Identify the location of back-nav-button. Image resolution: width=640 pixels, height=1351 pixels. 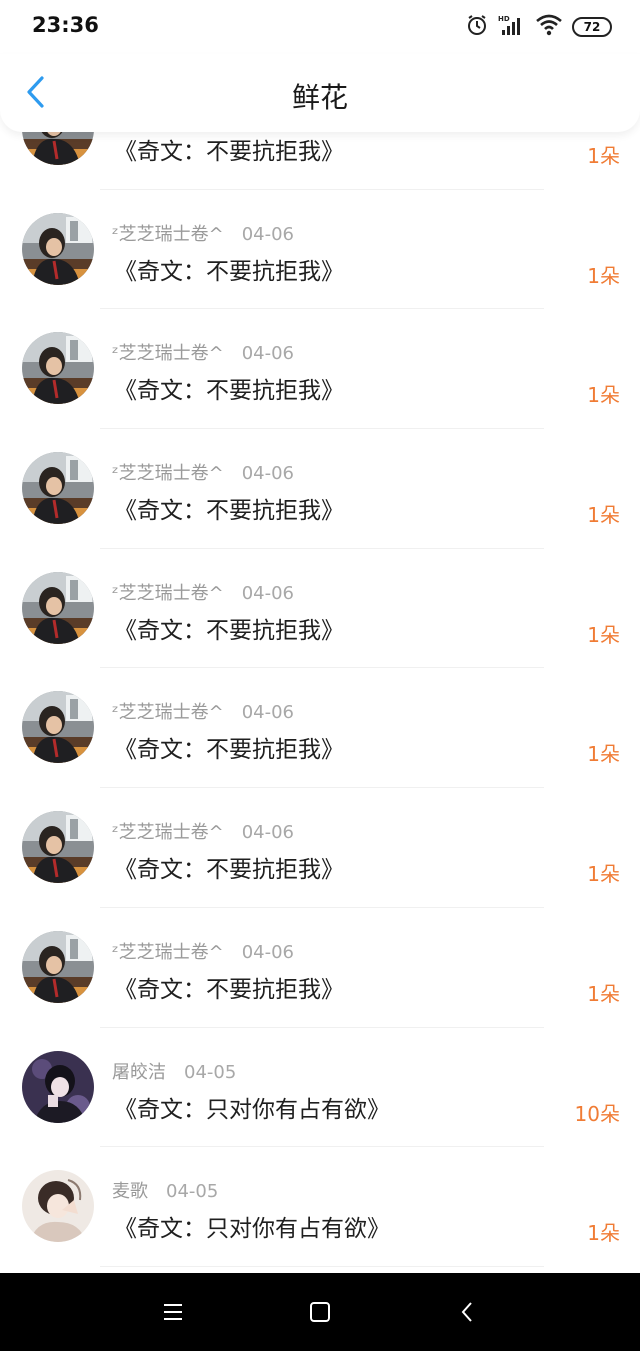
(467, 1312).